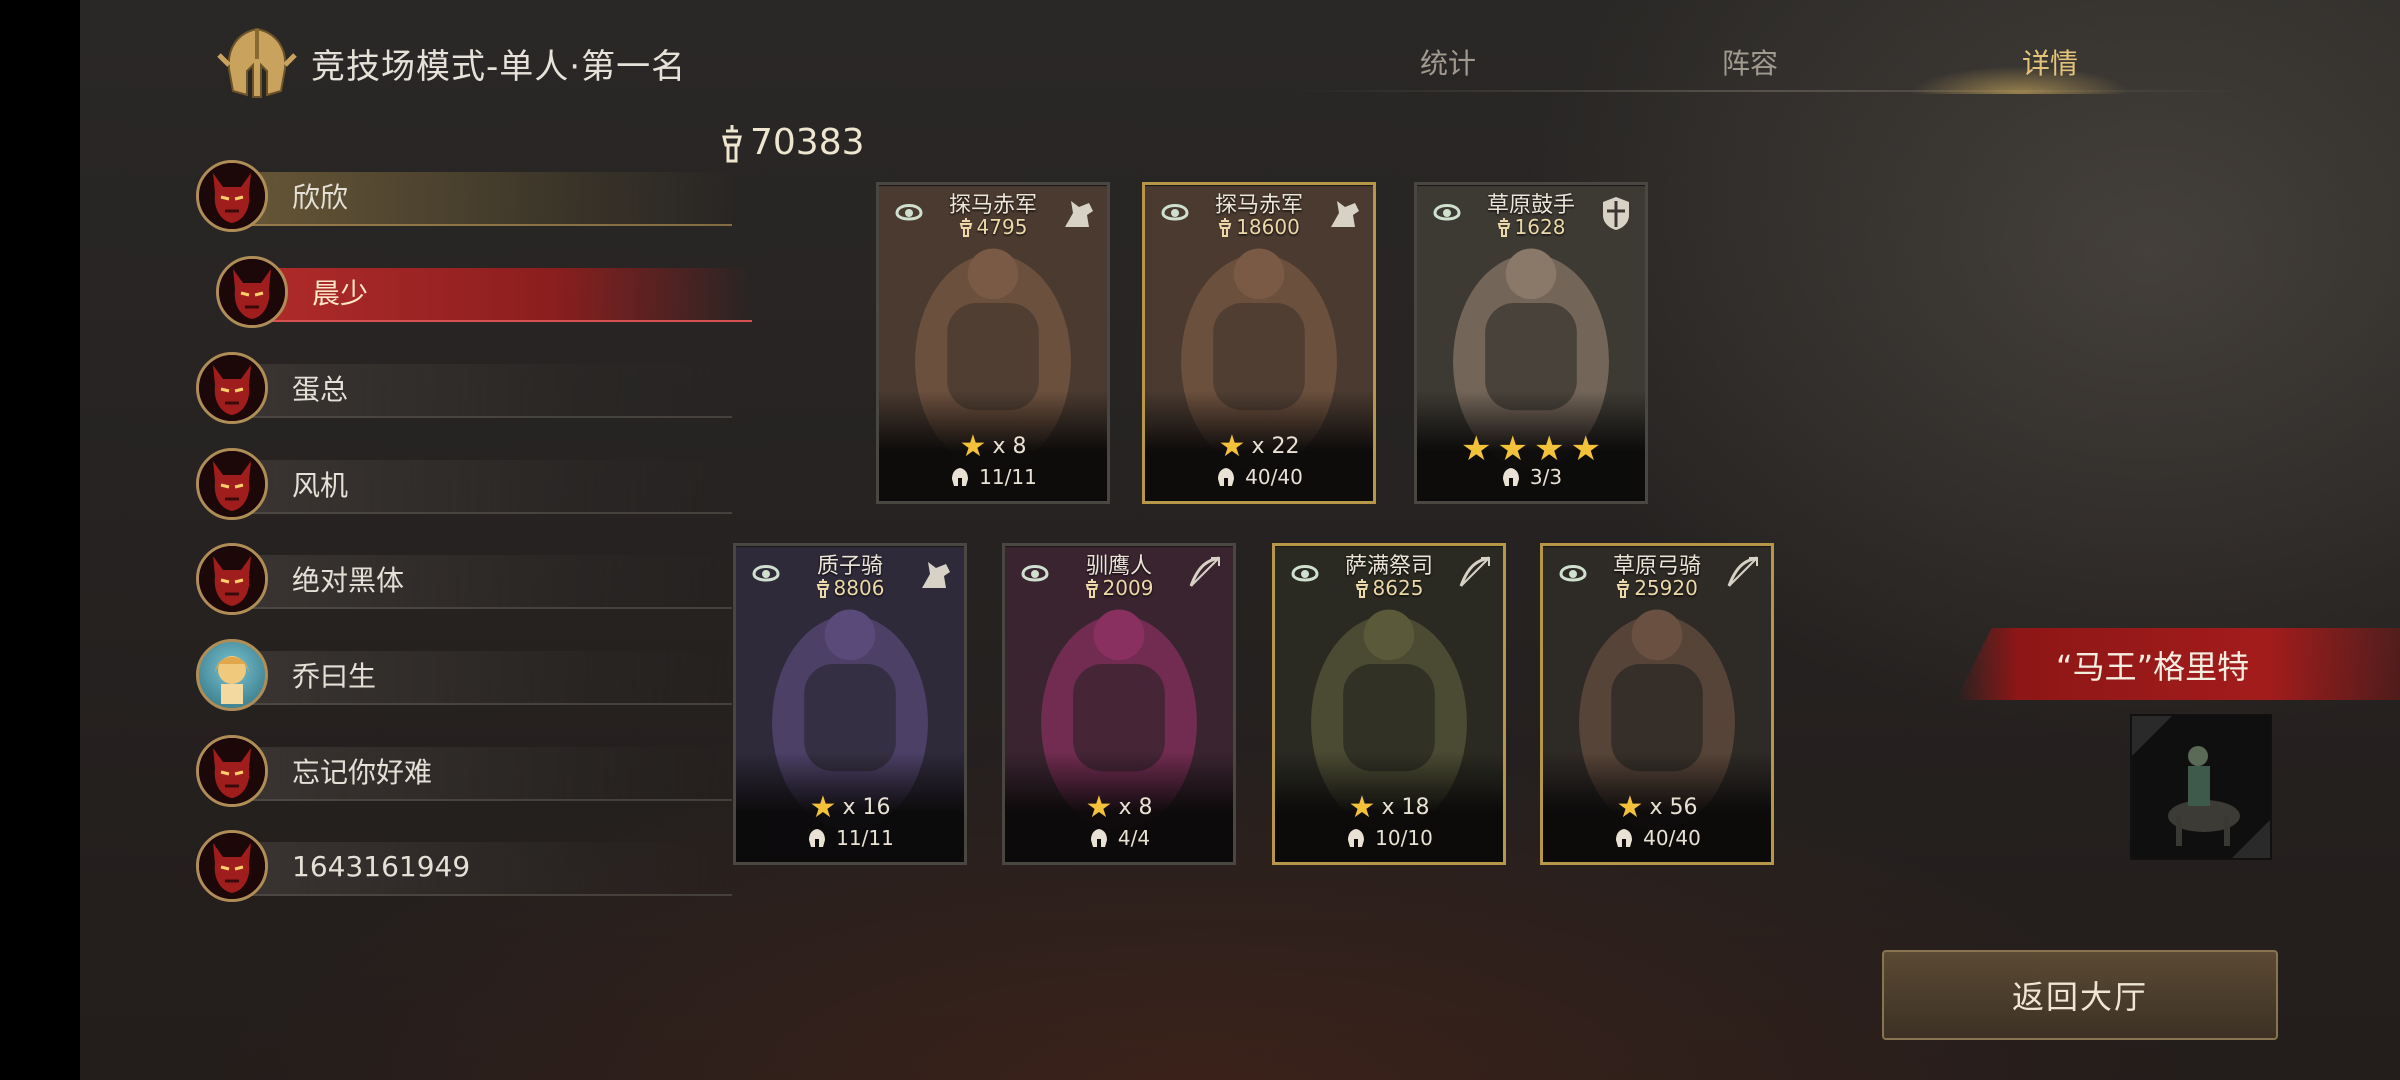  What do you see at coordinates (1259, 227) in the screenshot?
I see `unit-power: 18600` at bounding box center [1259, 227].